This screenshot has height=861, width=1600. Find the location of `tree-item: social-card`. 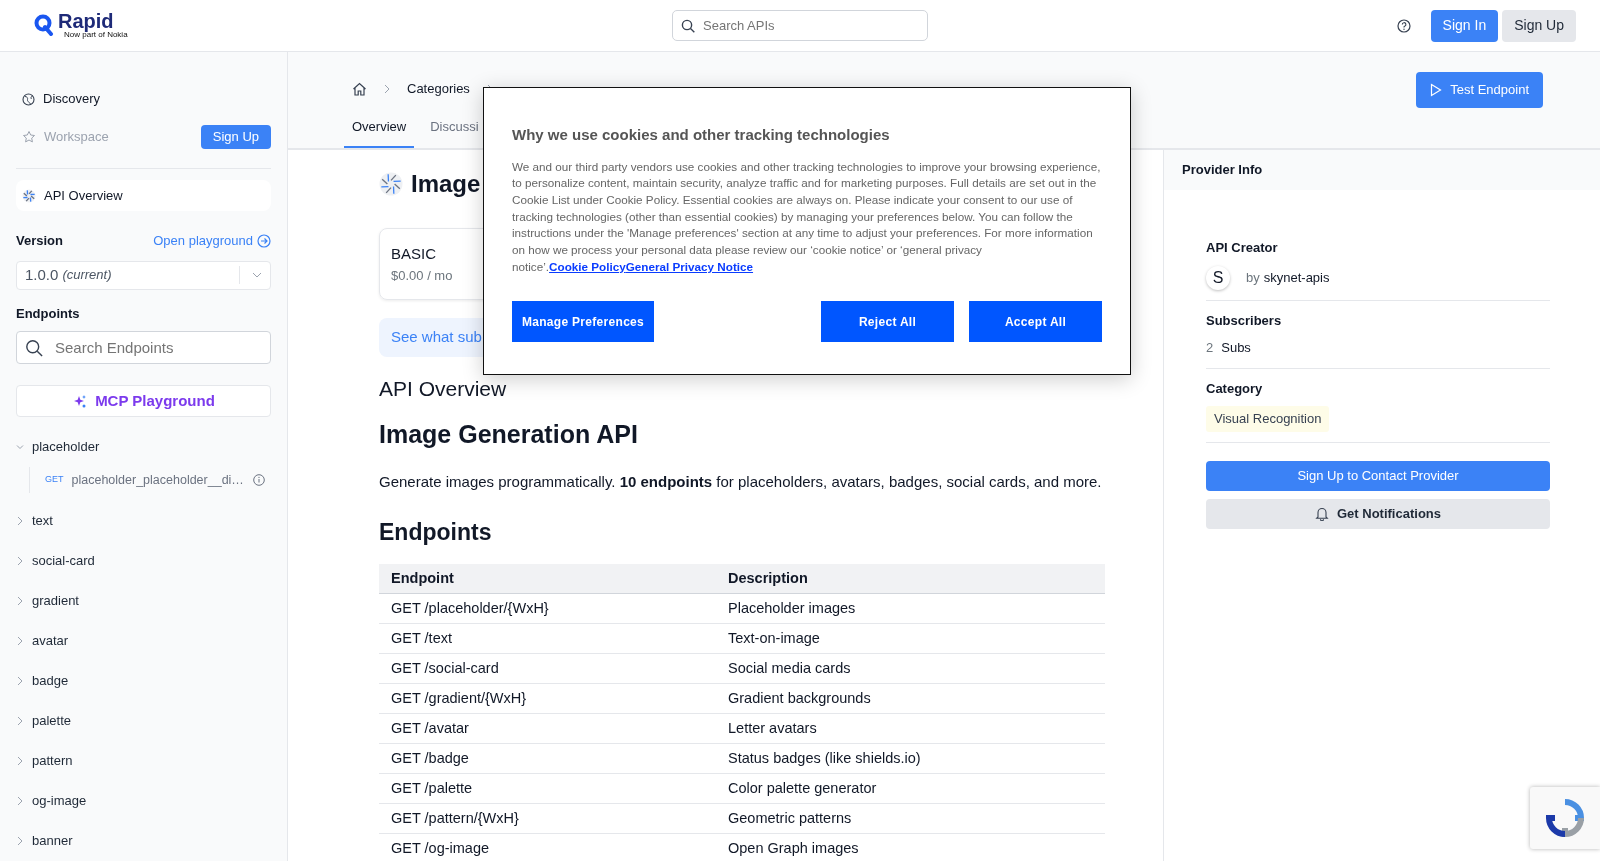

tree-item: social-card is located at coordinates (143, 561).